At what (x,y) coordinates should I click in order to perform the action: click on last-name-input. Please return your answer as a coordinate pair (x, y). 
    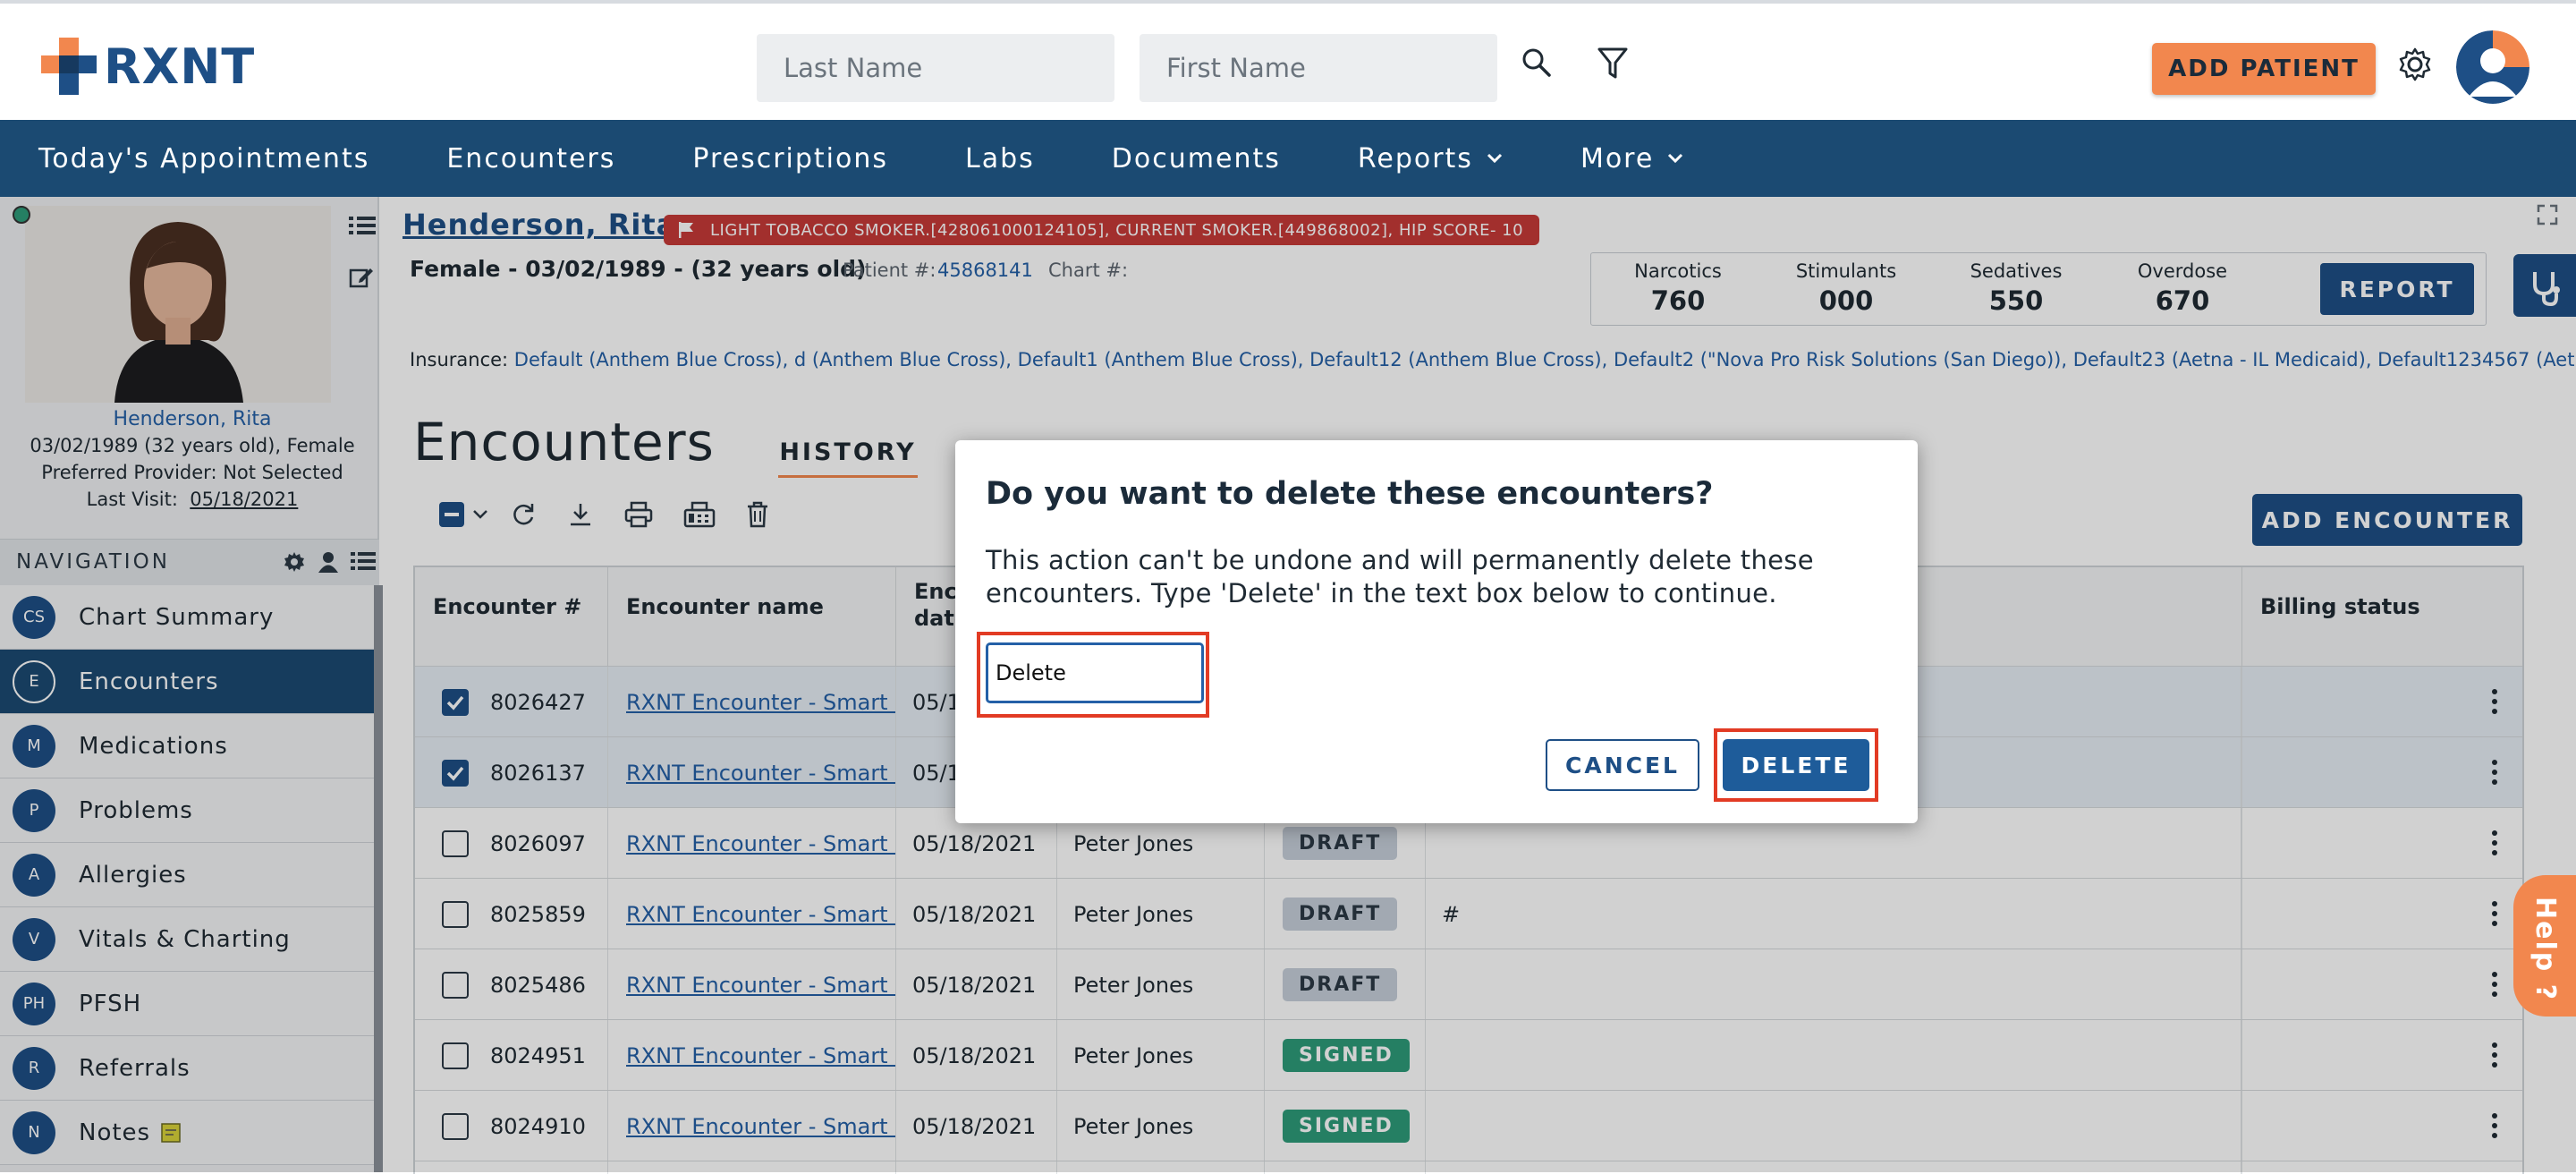
    Looking at the image, I should click on (935, 68).